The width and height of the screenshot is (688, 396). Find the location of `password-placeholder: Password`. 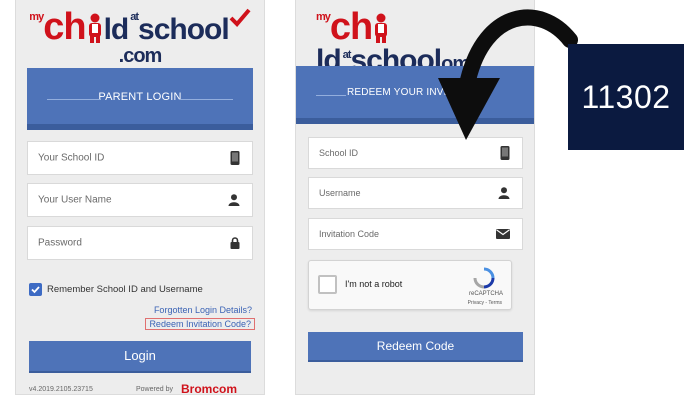

password-placeholder: Password is located at coordinates (60, 243).